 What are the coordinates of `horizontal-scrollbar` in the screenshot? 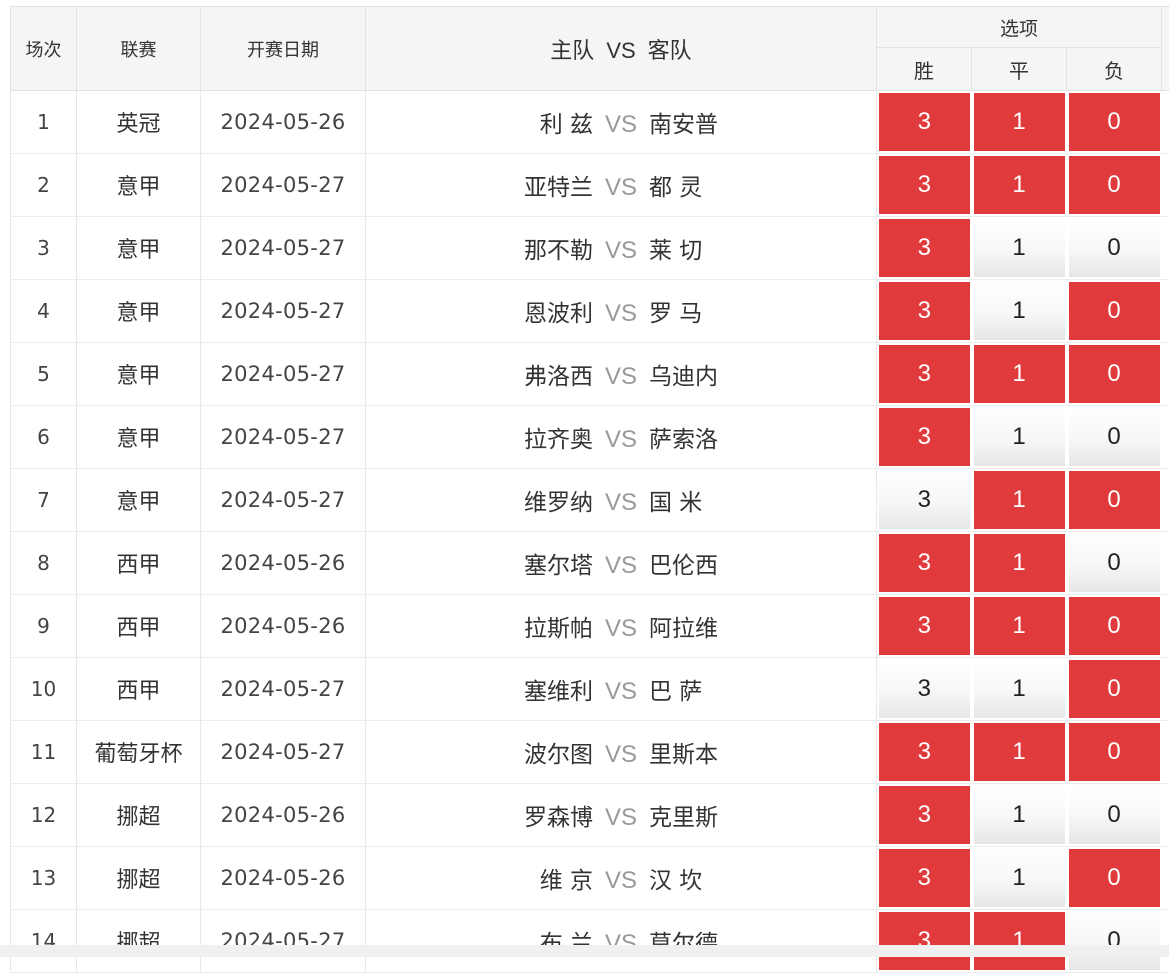 It's located at (584, 951).